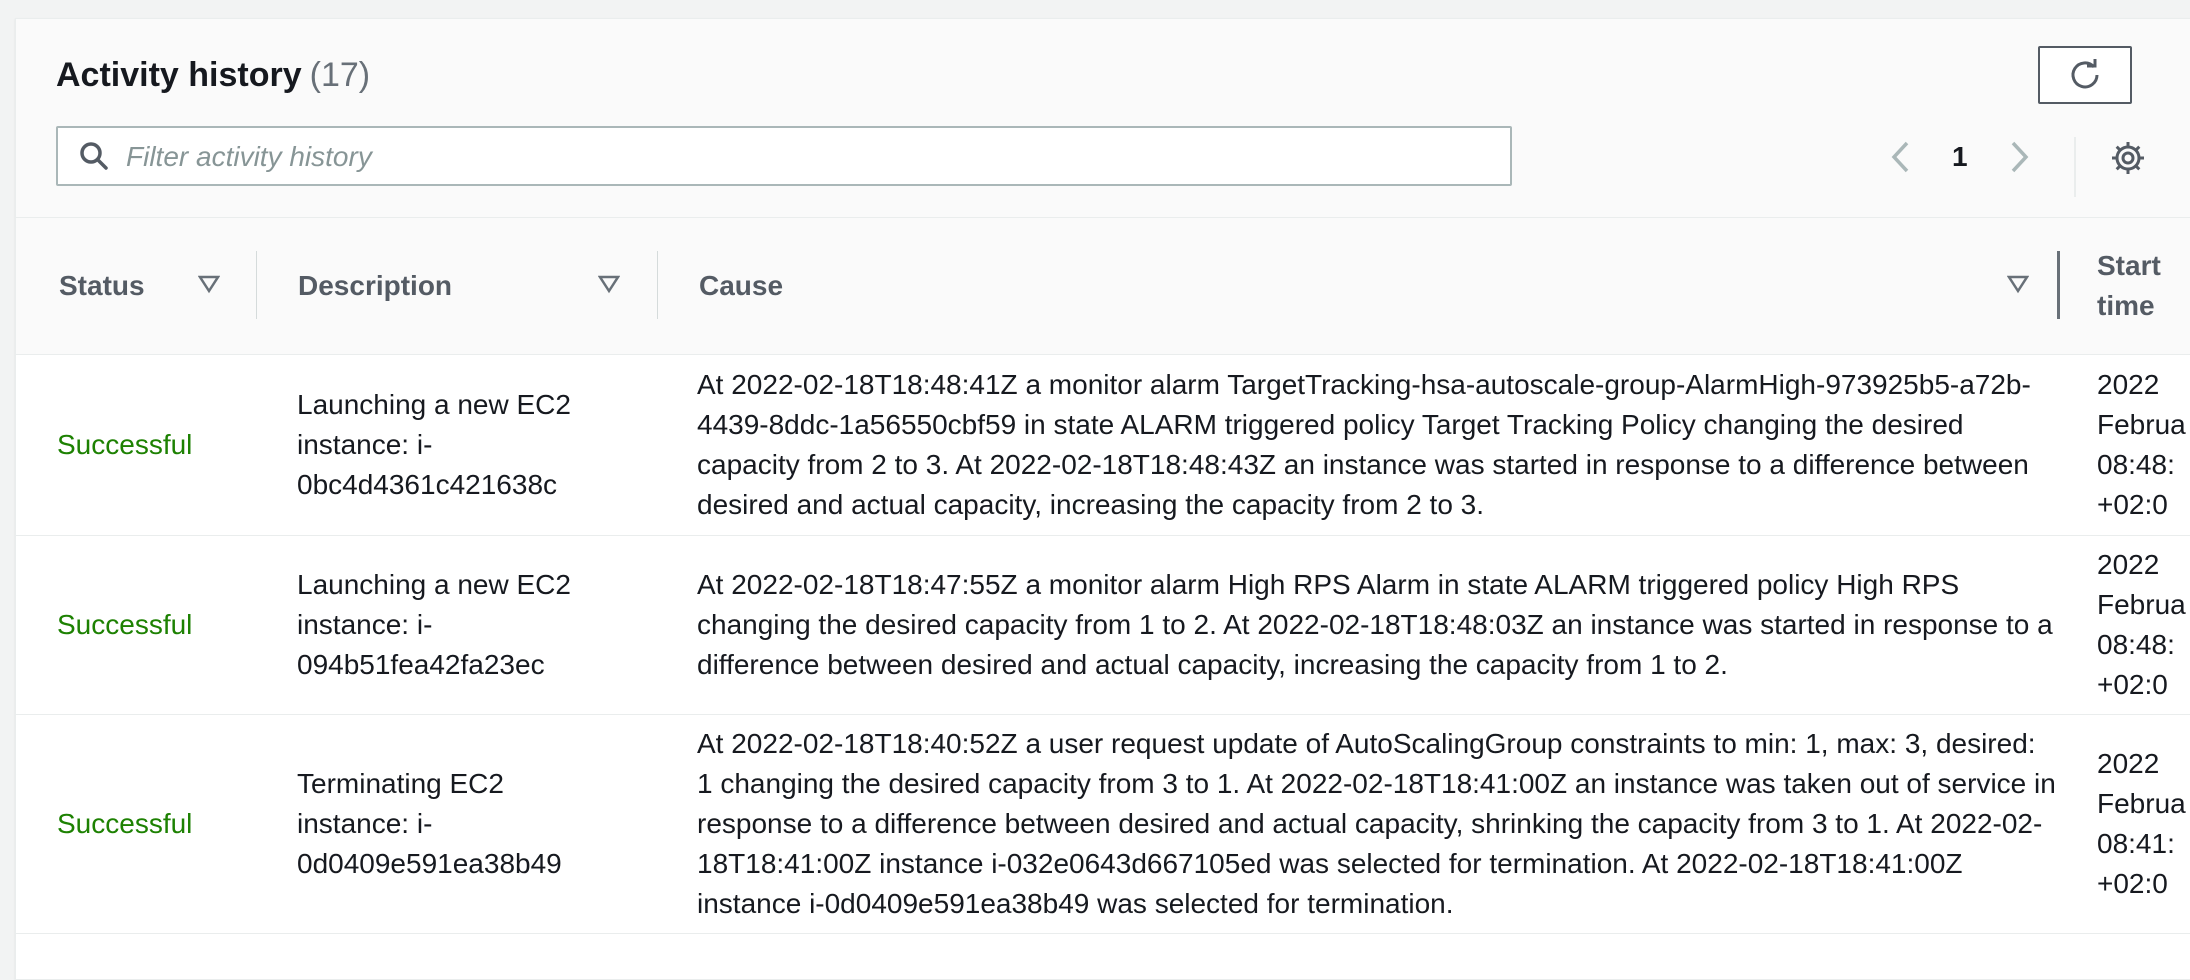  I want to click on filter-input, so click(811, 157).